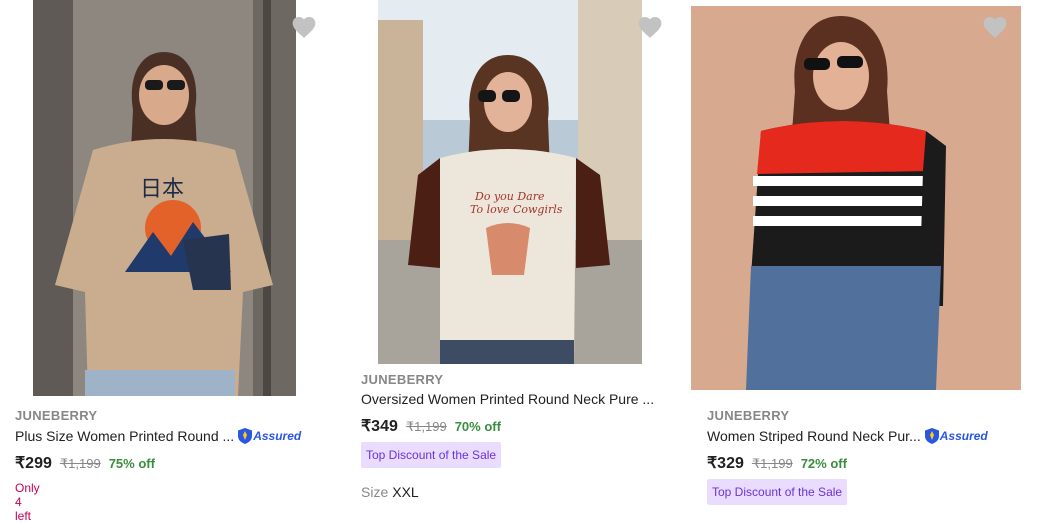 Image resolution: width=1042 pixels, height=523 pixels. What do you see at coordinates (33, 463) in the screenshot?
I see `selling-price: ₹299` at bounding box center [33, 463].